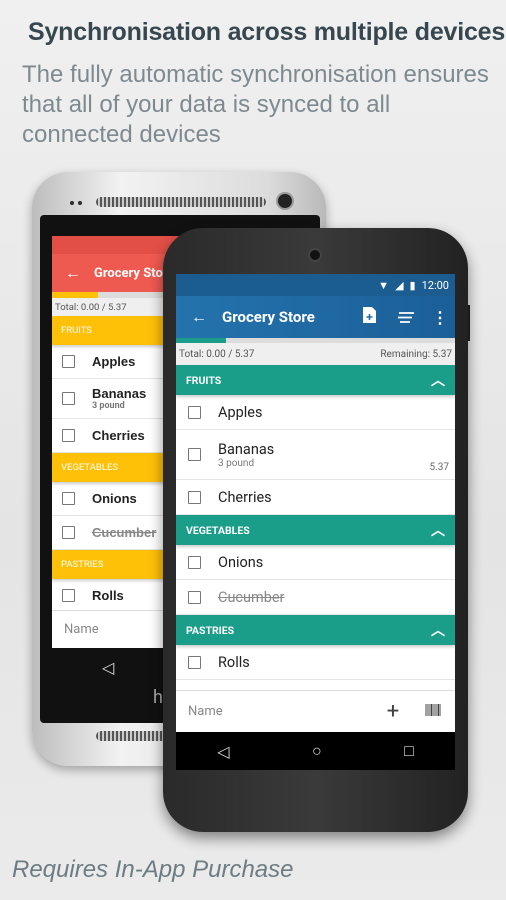 This screenshot has height=900, width=506. Describe the element at coordinates (315, 597) in the screenshot. I see `list-item: Cucumber` at that location.